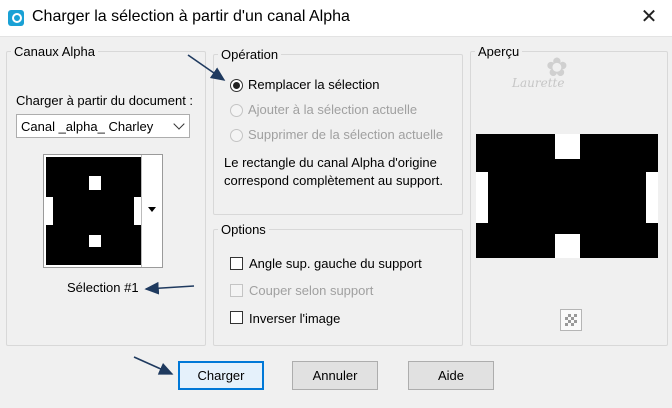 The width and height of the screenshot is (672, 408). Describe the element at coordinates (206, 67) in the screenshot. I see `arrow-to-replace-icon` at that location.